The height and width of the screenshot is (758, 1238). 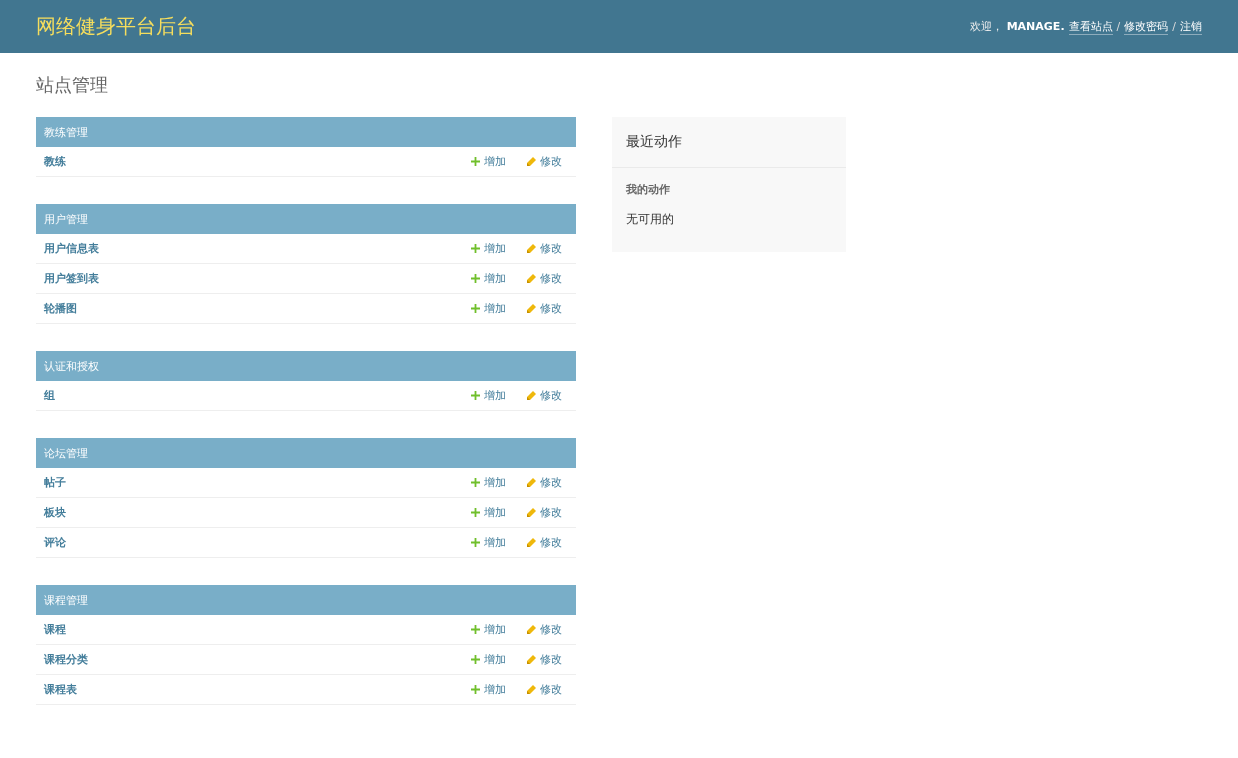 What do you see at coordinates (72, 85) in the screenshot?
I see `page-title: 站点管理` at bounding box center [72, 85].